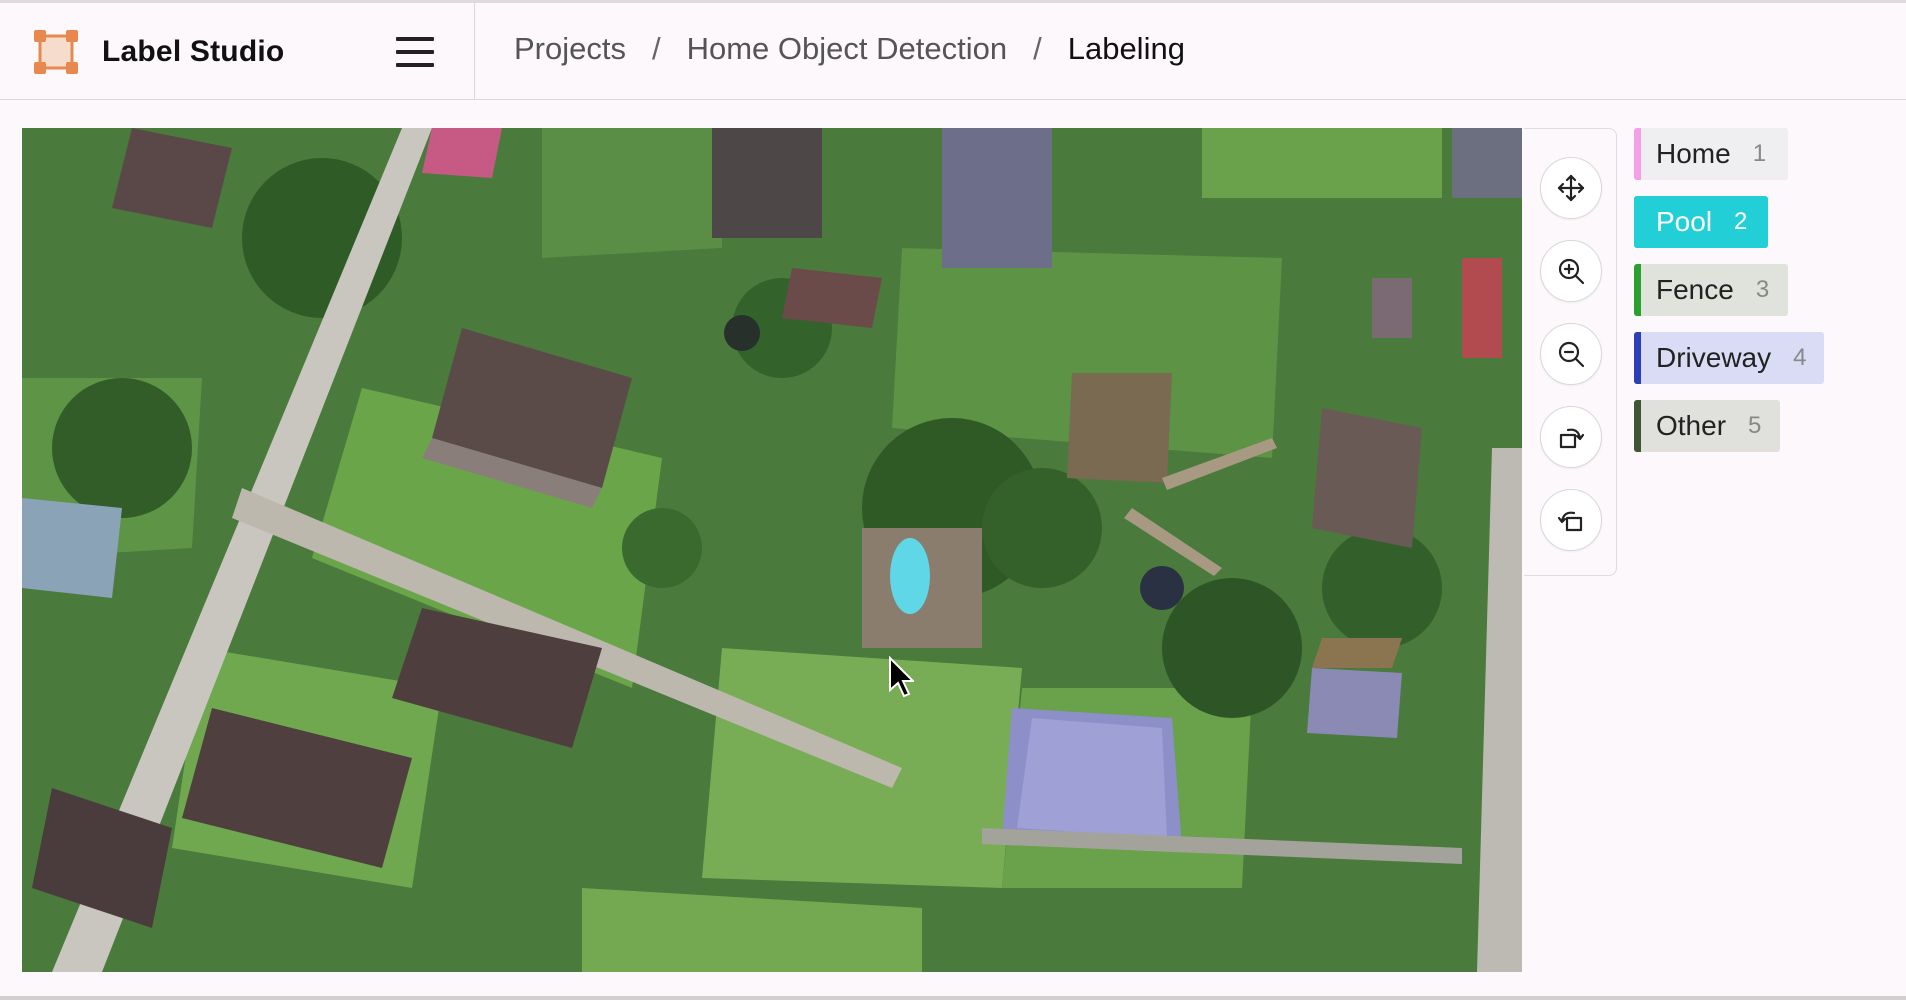 Image resolution: width=1906 pixels, height=1000 pixels. I want to click on app-name: Label Studio, so click(193, 51).